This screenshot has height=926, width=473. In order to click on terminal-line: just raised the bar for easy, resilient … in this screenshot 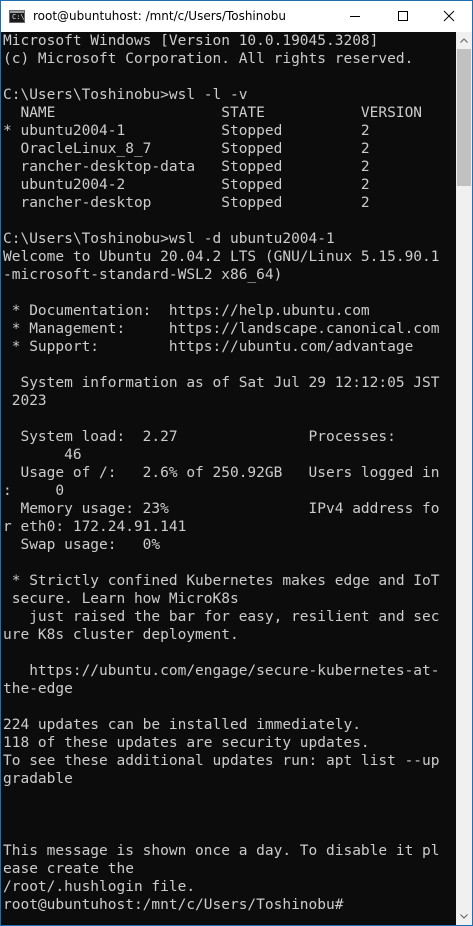, I will do `click(221, 617)`.